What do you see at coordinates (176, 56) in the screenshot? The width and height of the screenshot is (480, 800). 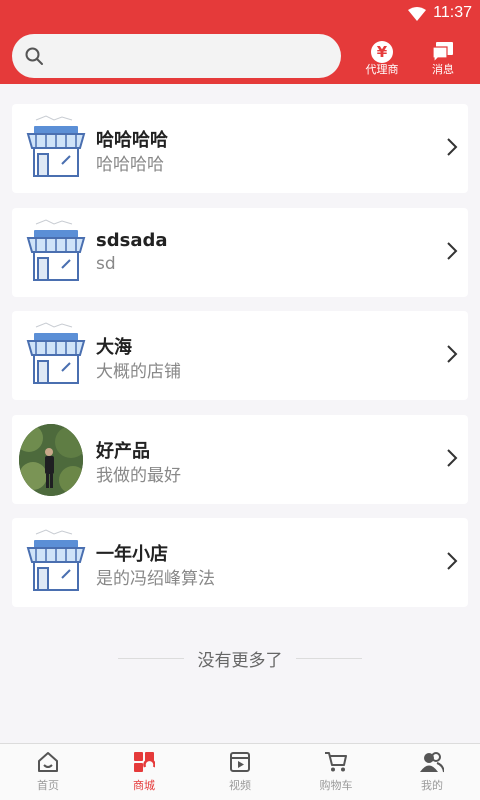 I see `search-input` at bounding box center [176, 56].